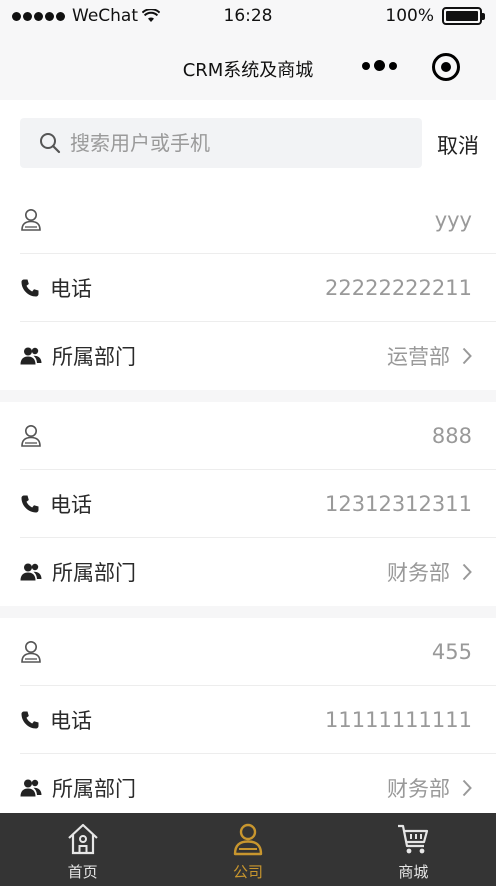 Image resolution: width=496 pixels, height=886 pixels. Describe the element at coordinates (247, 872) in the screenshot. I see `tab-label: 公司` at that location.